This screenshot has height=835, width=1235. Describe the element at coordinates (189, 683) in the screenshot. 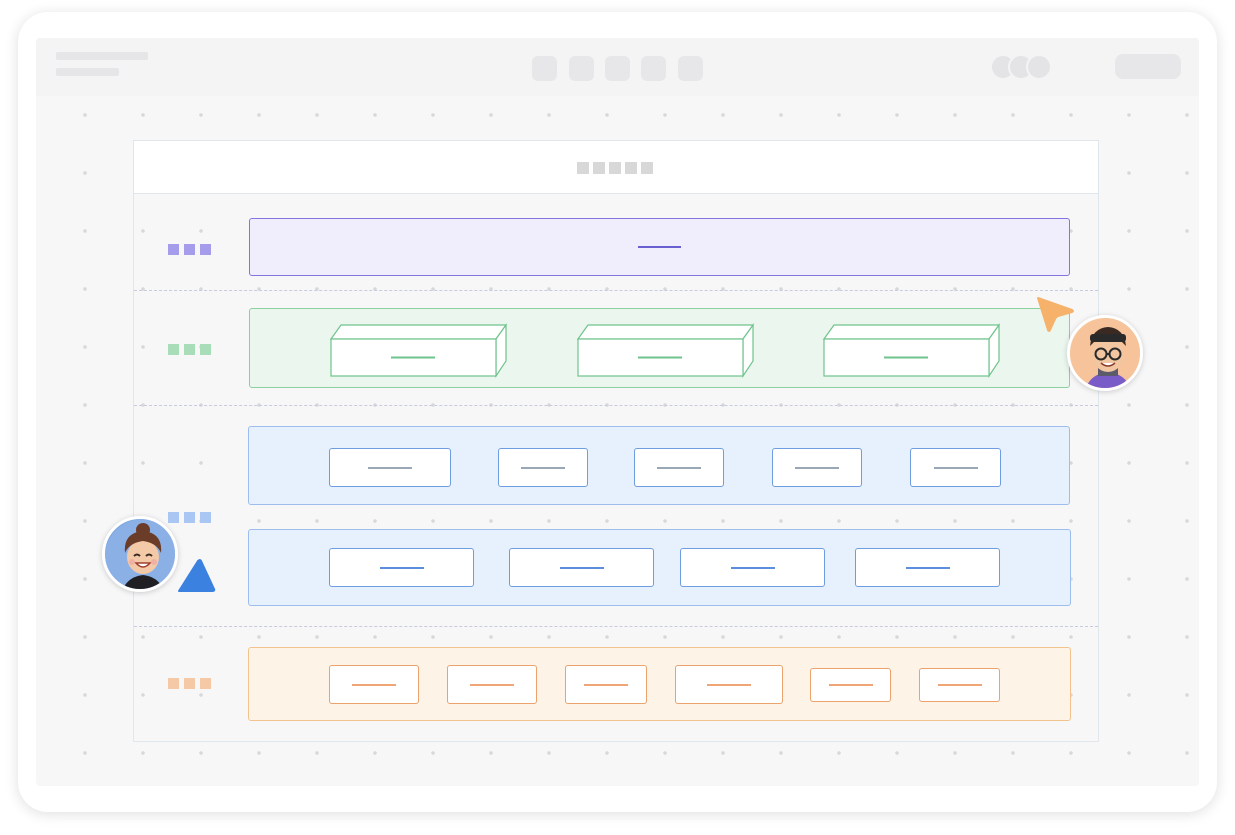

I see `row-label-orange` at that location.